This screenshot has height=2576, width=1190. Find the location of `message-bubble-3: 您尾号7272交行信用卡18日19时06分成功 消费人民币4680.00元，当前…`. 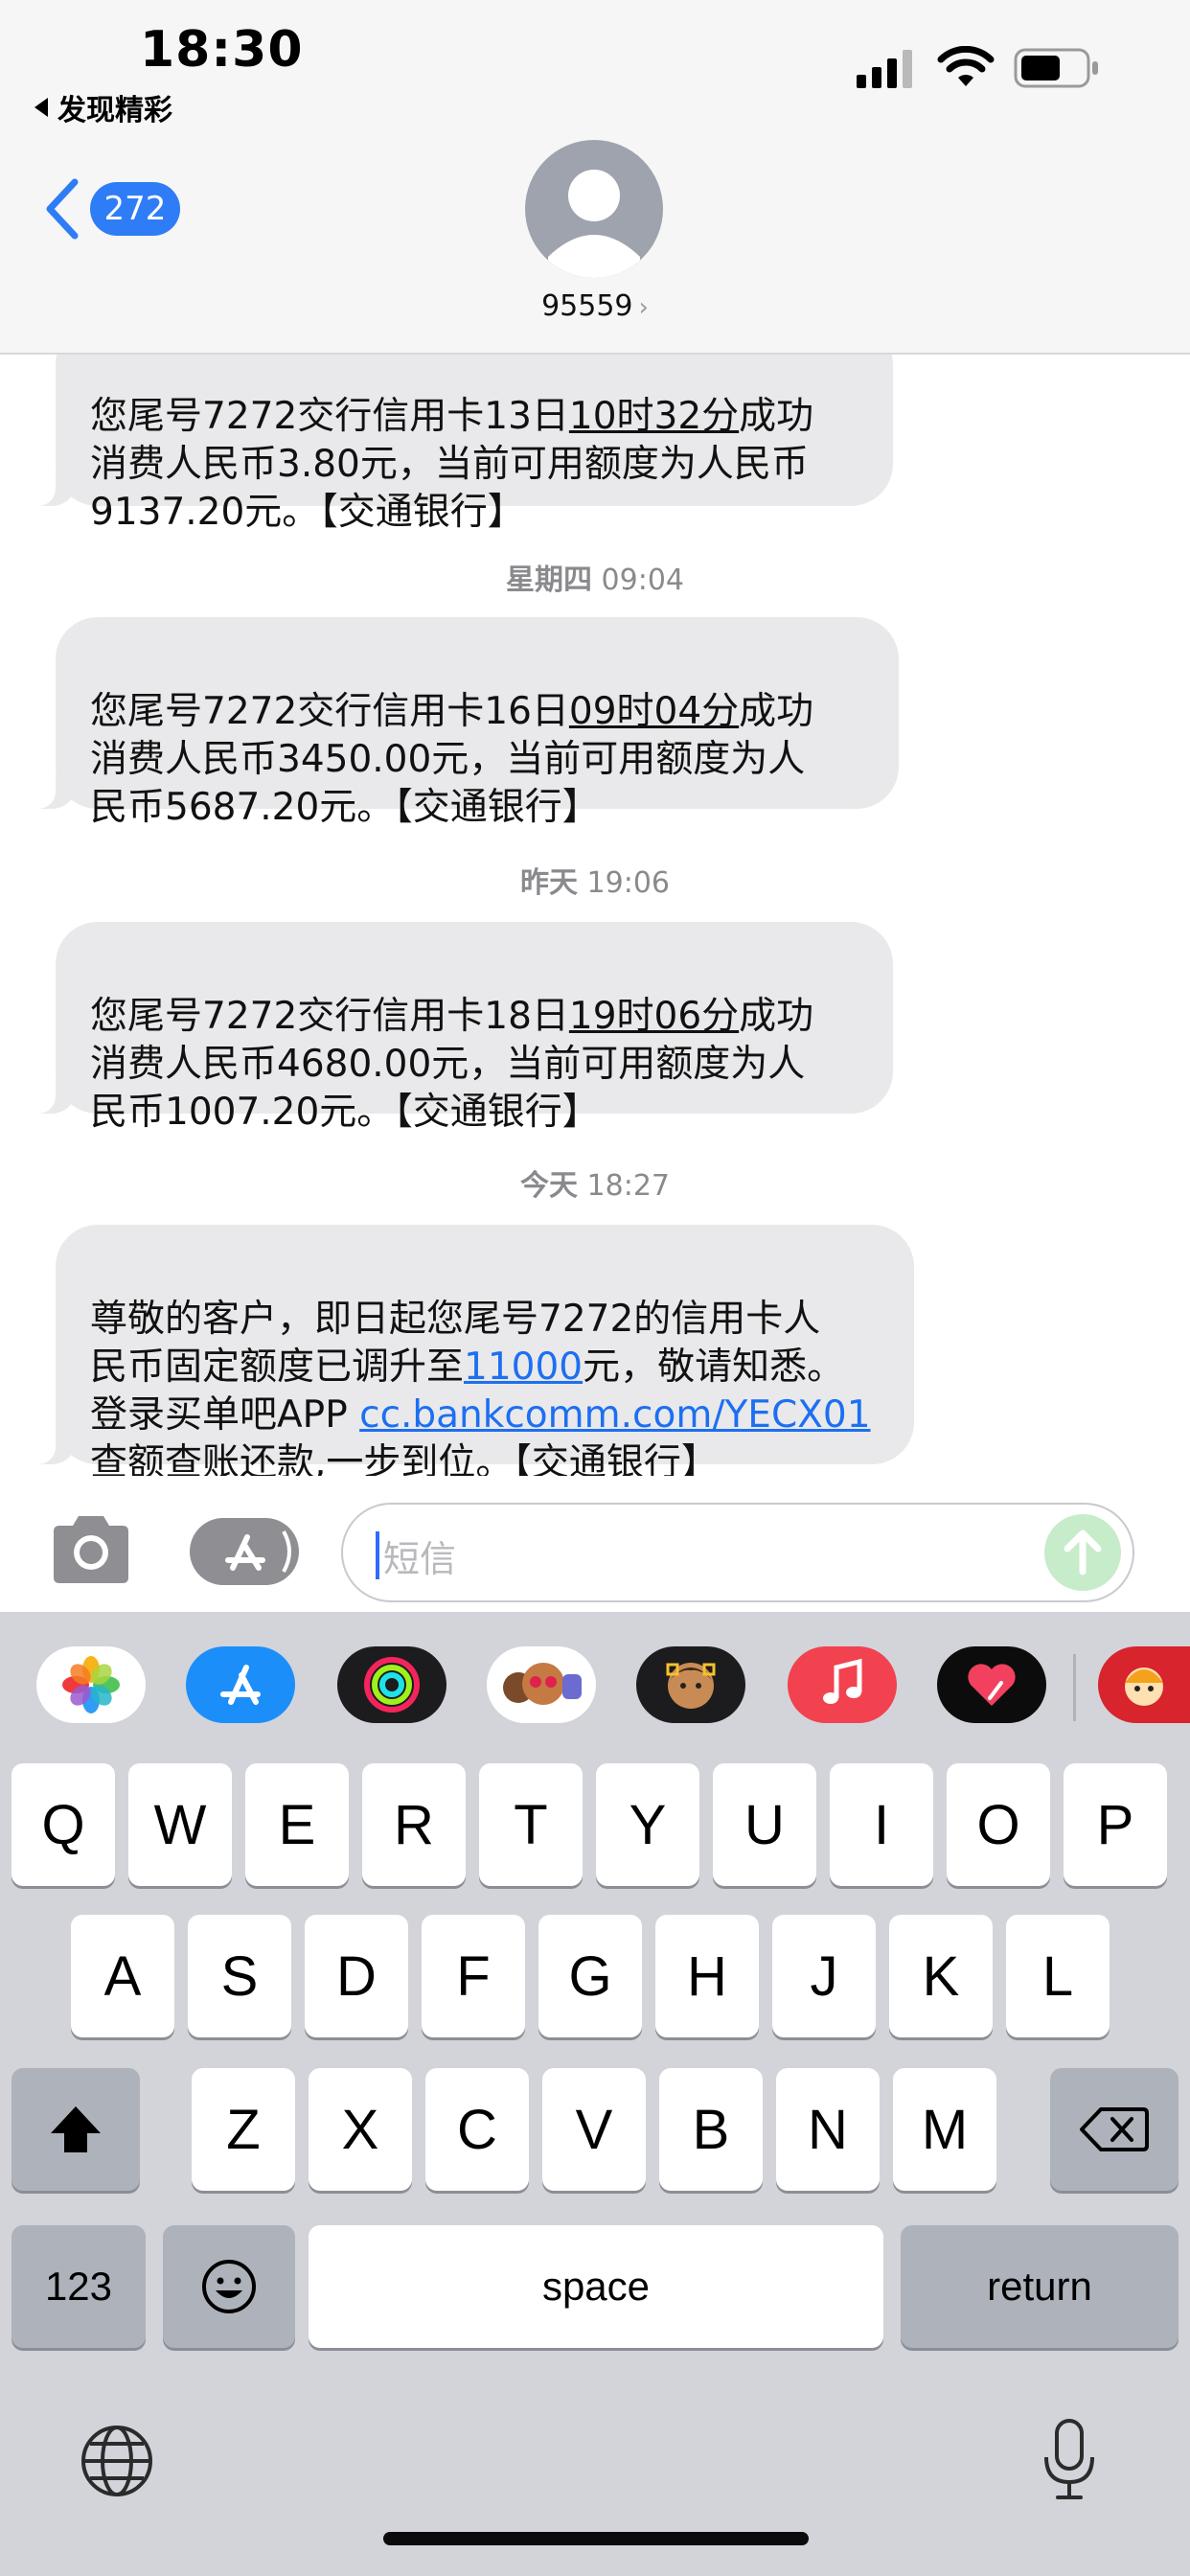

message-bubble-3: 您尾号7272交行信用卡18日19时06分成功 消费人民币4680.00元，当前… is located at coordinates (461, 1028).